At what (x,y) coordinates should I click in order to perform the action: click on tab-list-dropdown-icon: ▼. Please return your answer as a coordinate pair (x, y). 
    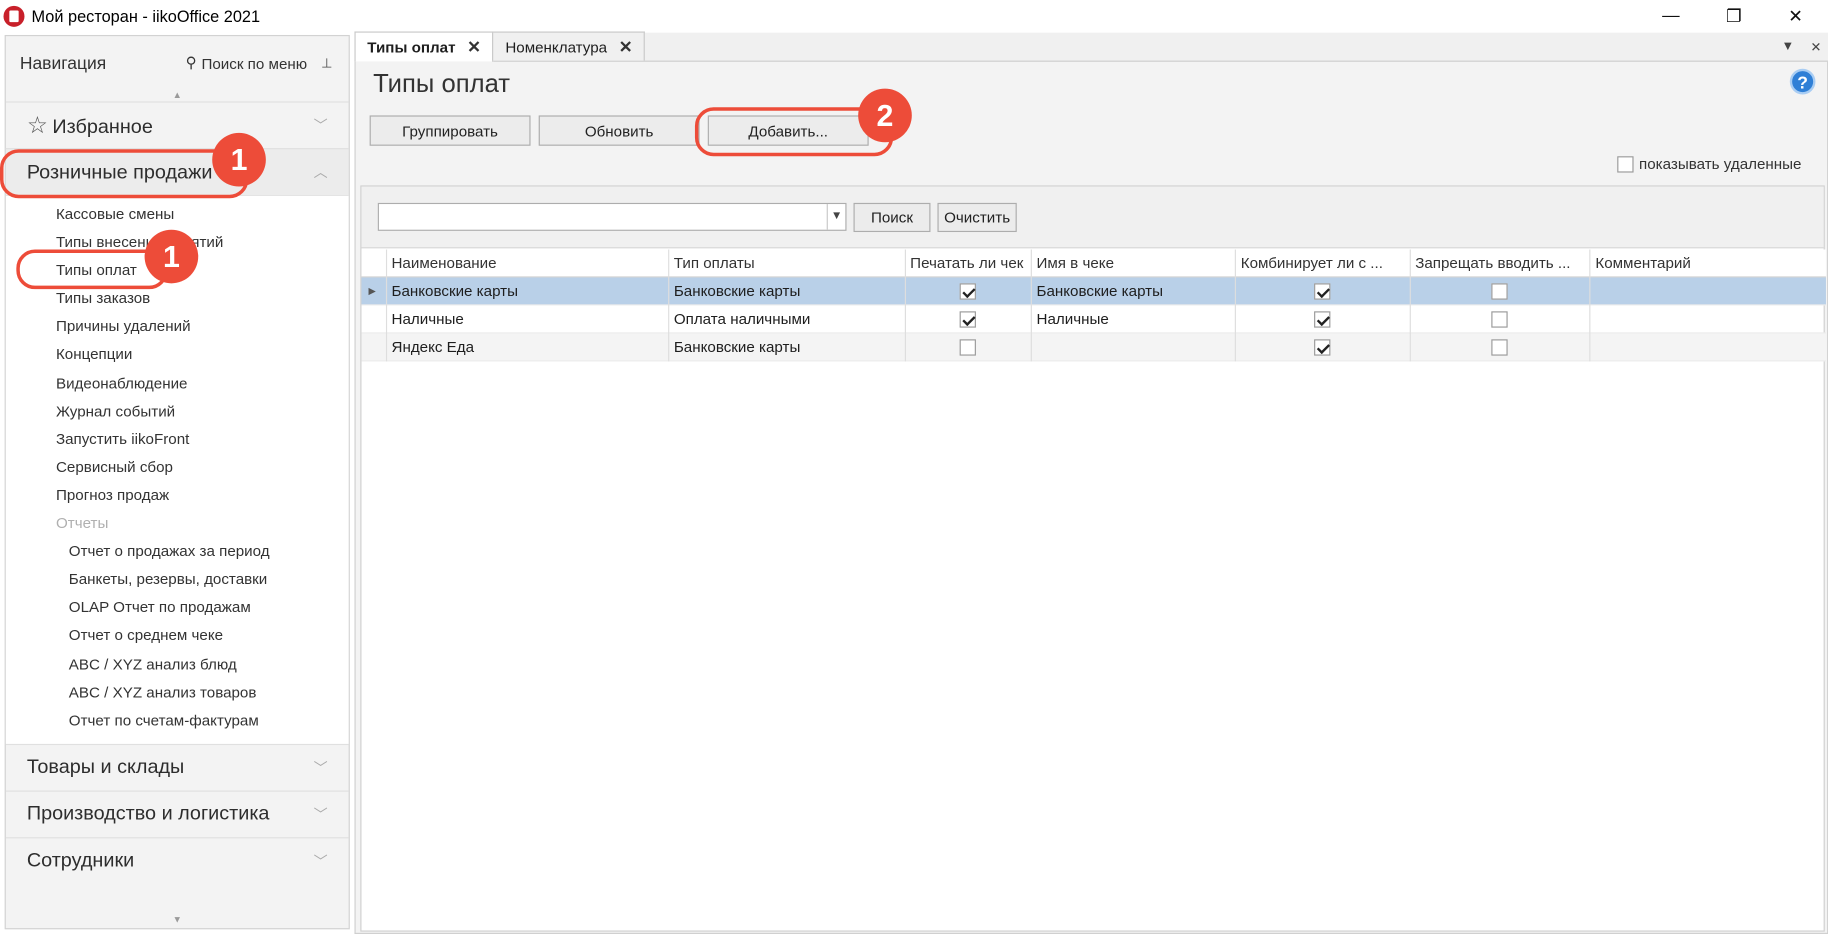
    Looking at the image, I should click on (1788, 46).